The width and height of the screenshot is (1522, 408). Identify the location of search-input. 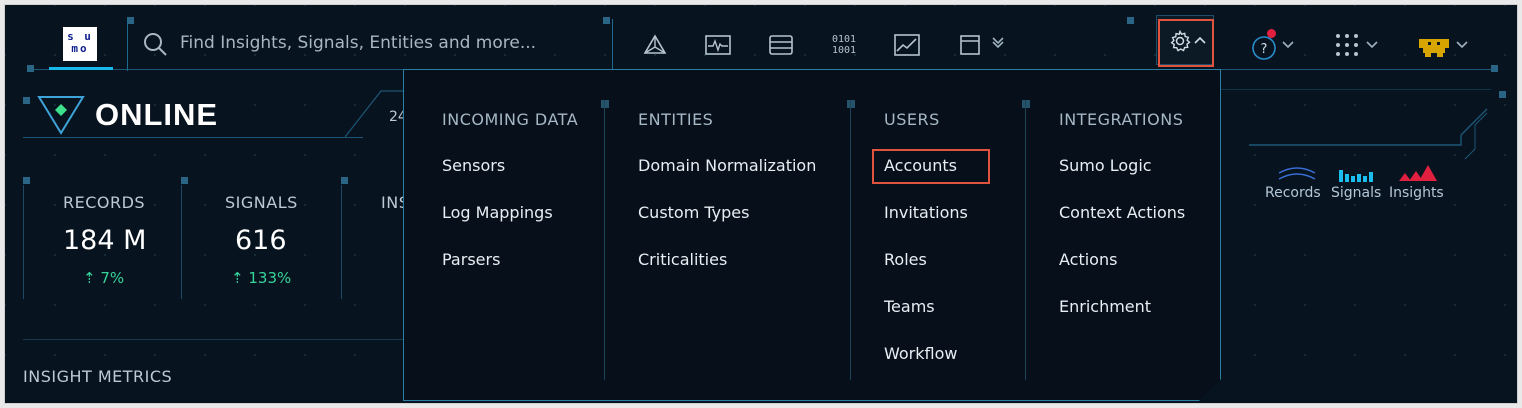
(390, 43).